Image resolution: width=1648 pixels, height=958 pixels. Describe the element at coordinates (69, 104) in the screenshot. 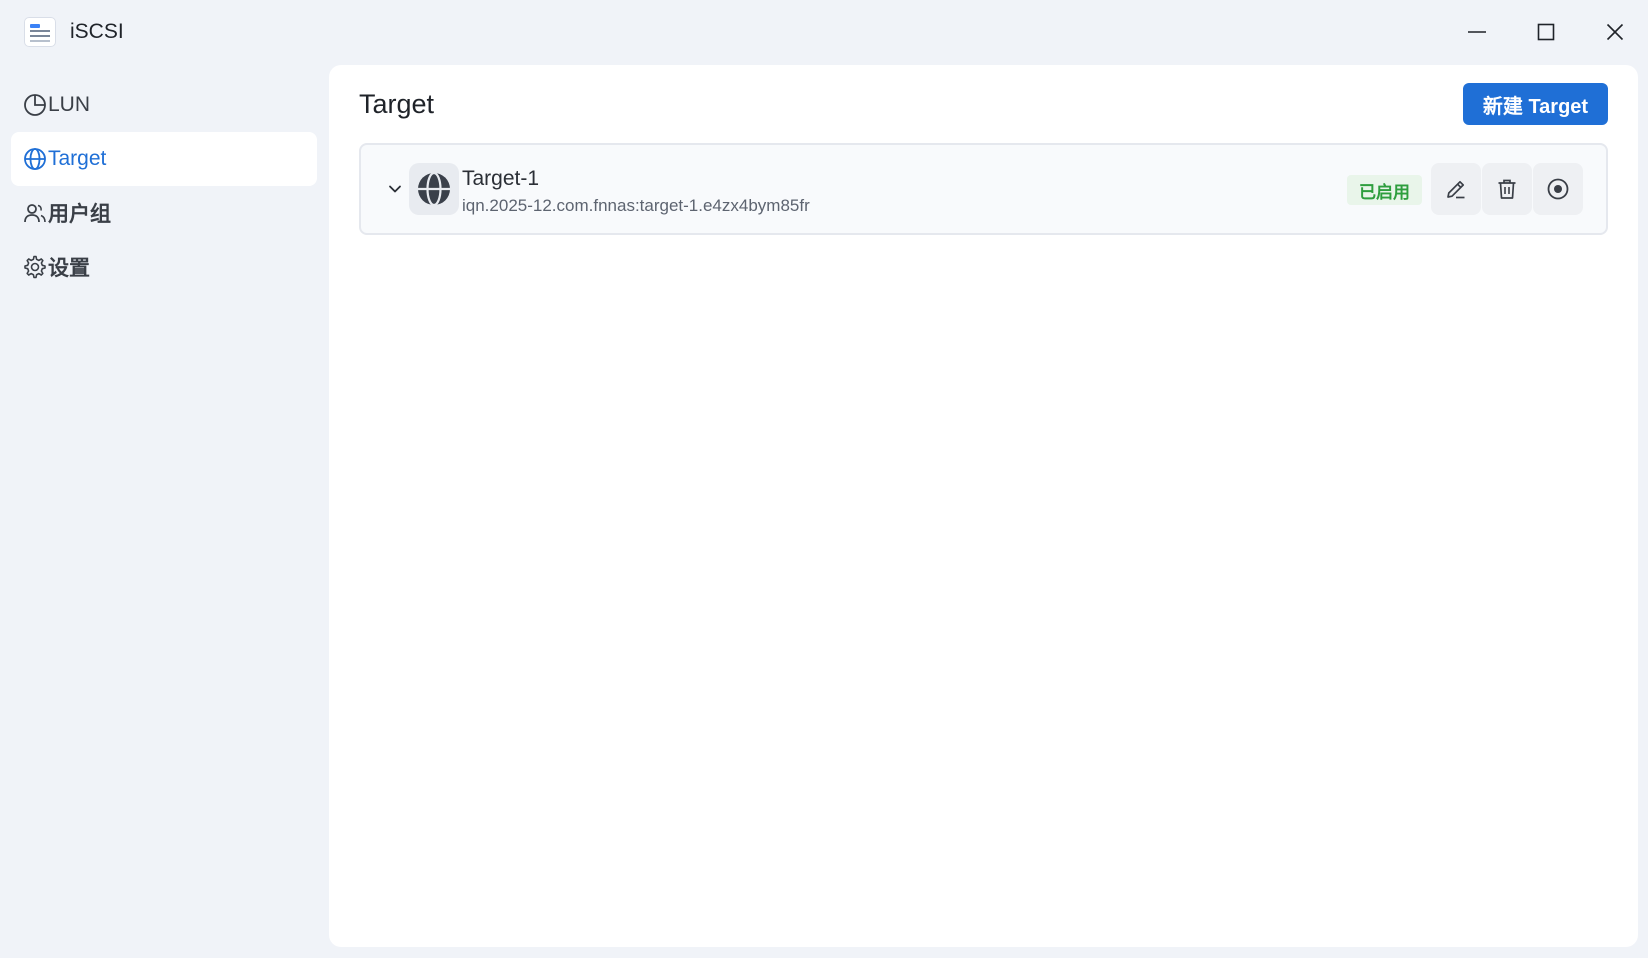

I see `sidebar-item-label: LUN` at that location.